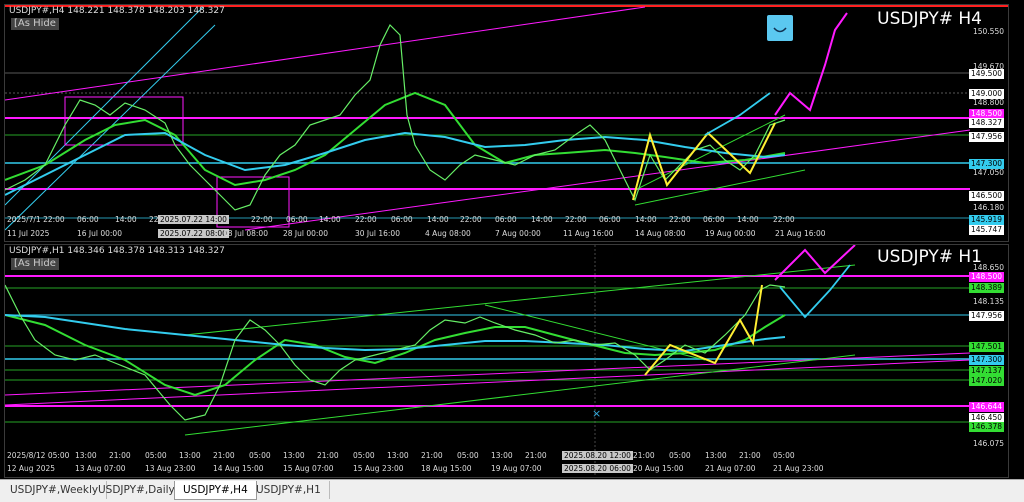 This screenshot has height=502, width=1024. What do you see at coordinates (929, 19) in the screenshot?
I see `h4-symbol-title: USDJPY# H4` at bounding box center [929, 19].